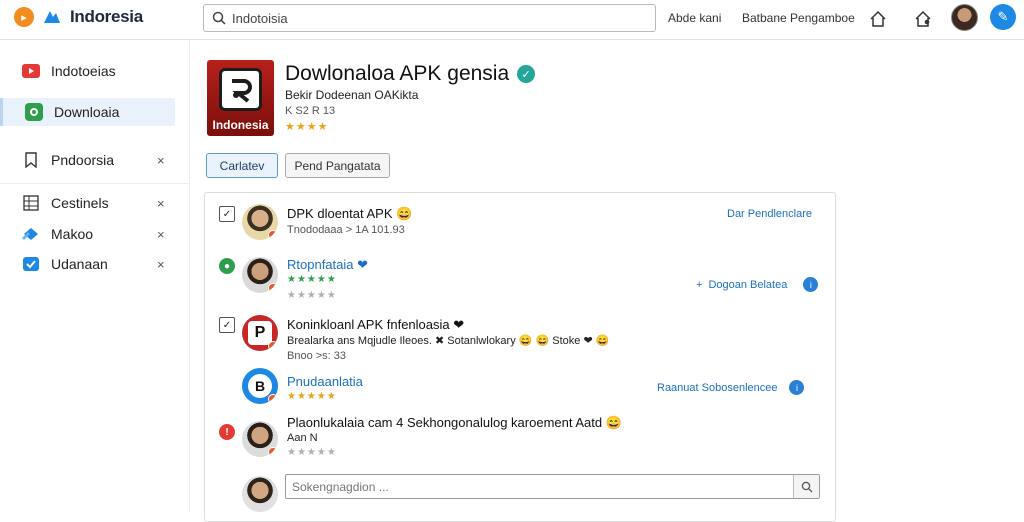 This screenshot has width=1024, height=522. I want to click on search-input, so click(432, 18).